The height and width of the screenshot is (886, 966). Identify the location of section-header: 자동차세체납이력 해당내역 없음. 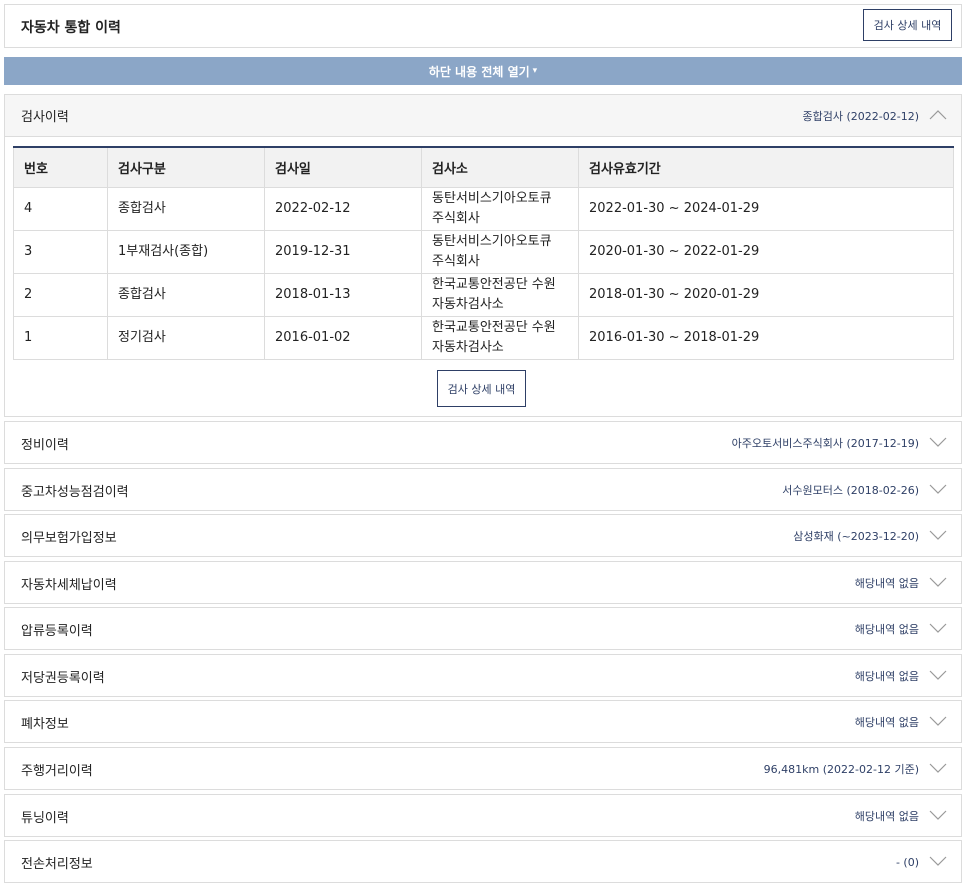
(483, 583).